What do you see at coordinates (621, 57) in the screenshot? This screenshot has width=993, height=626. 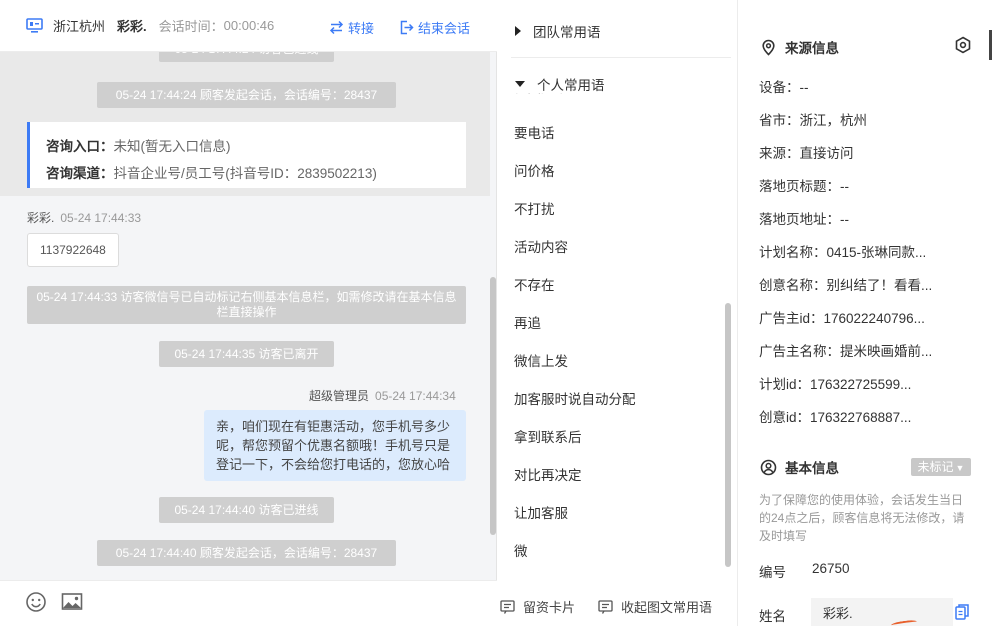 I see `divider` at bounding box center [621, 57].